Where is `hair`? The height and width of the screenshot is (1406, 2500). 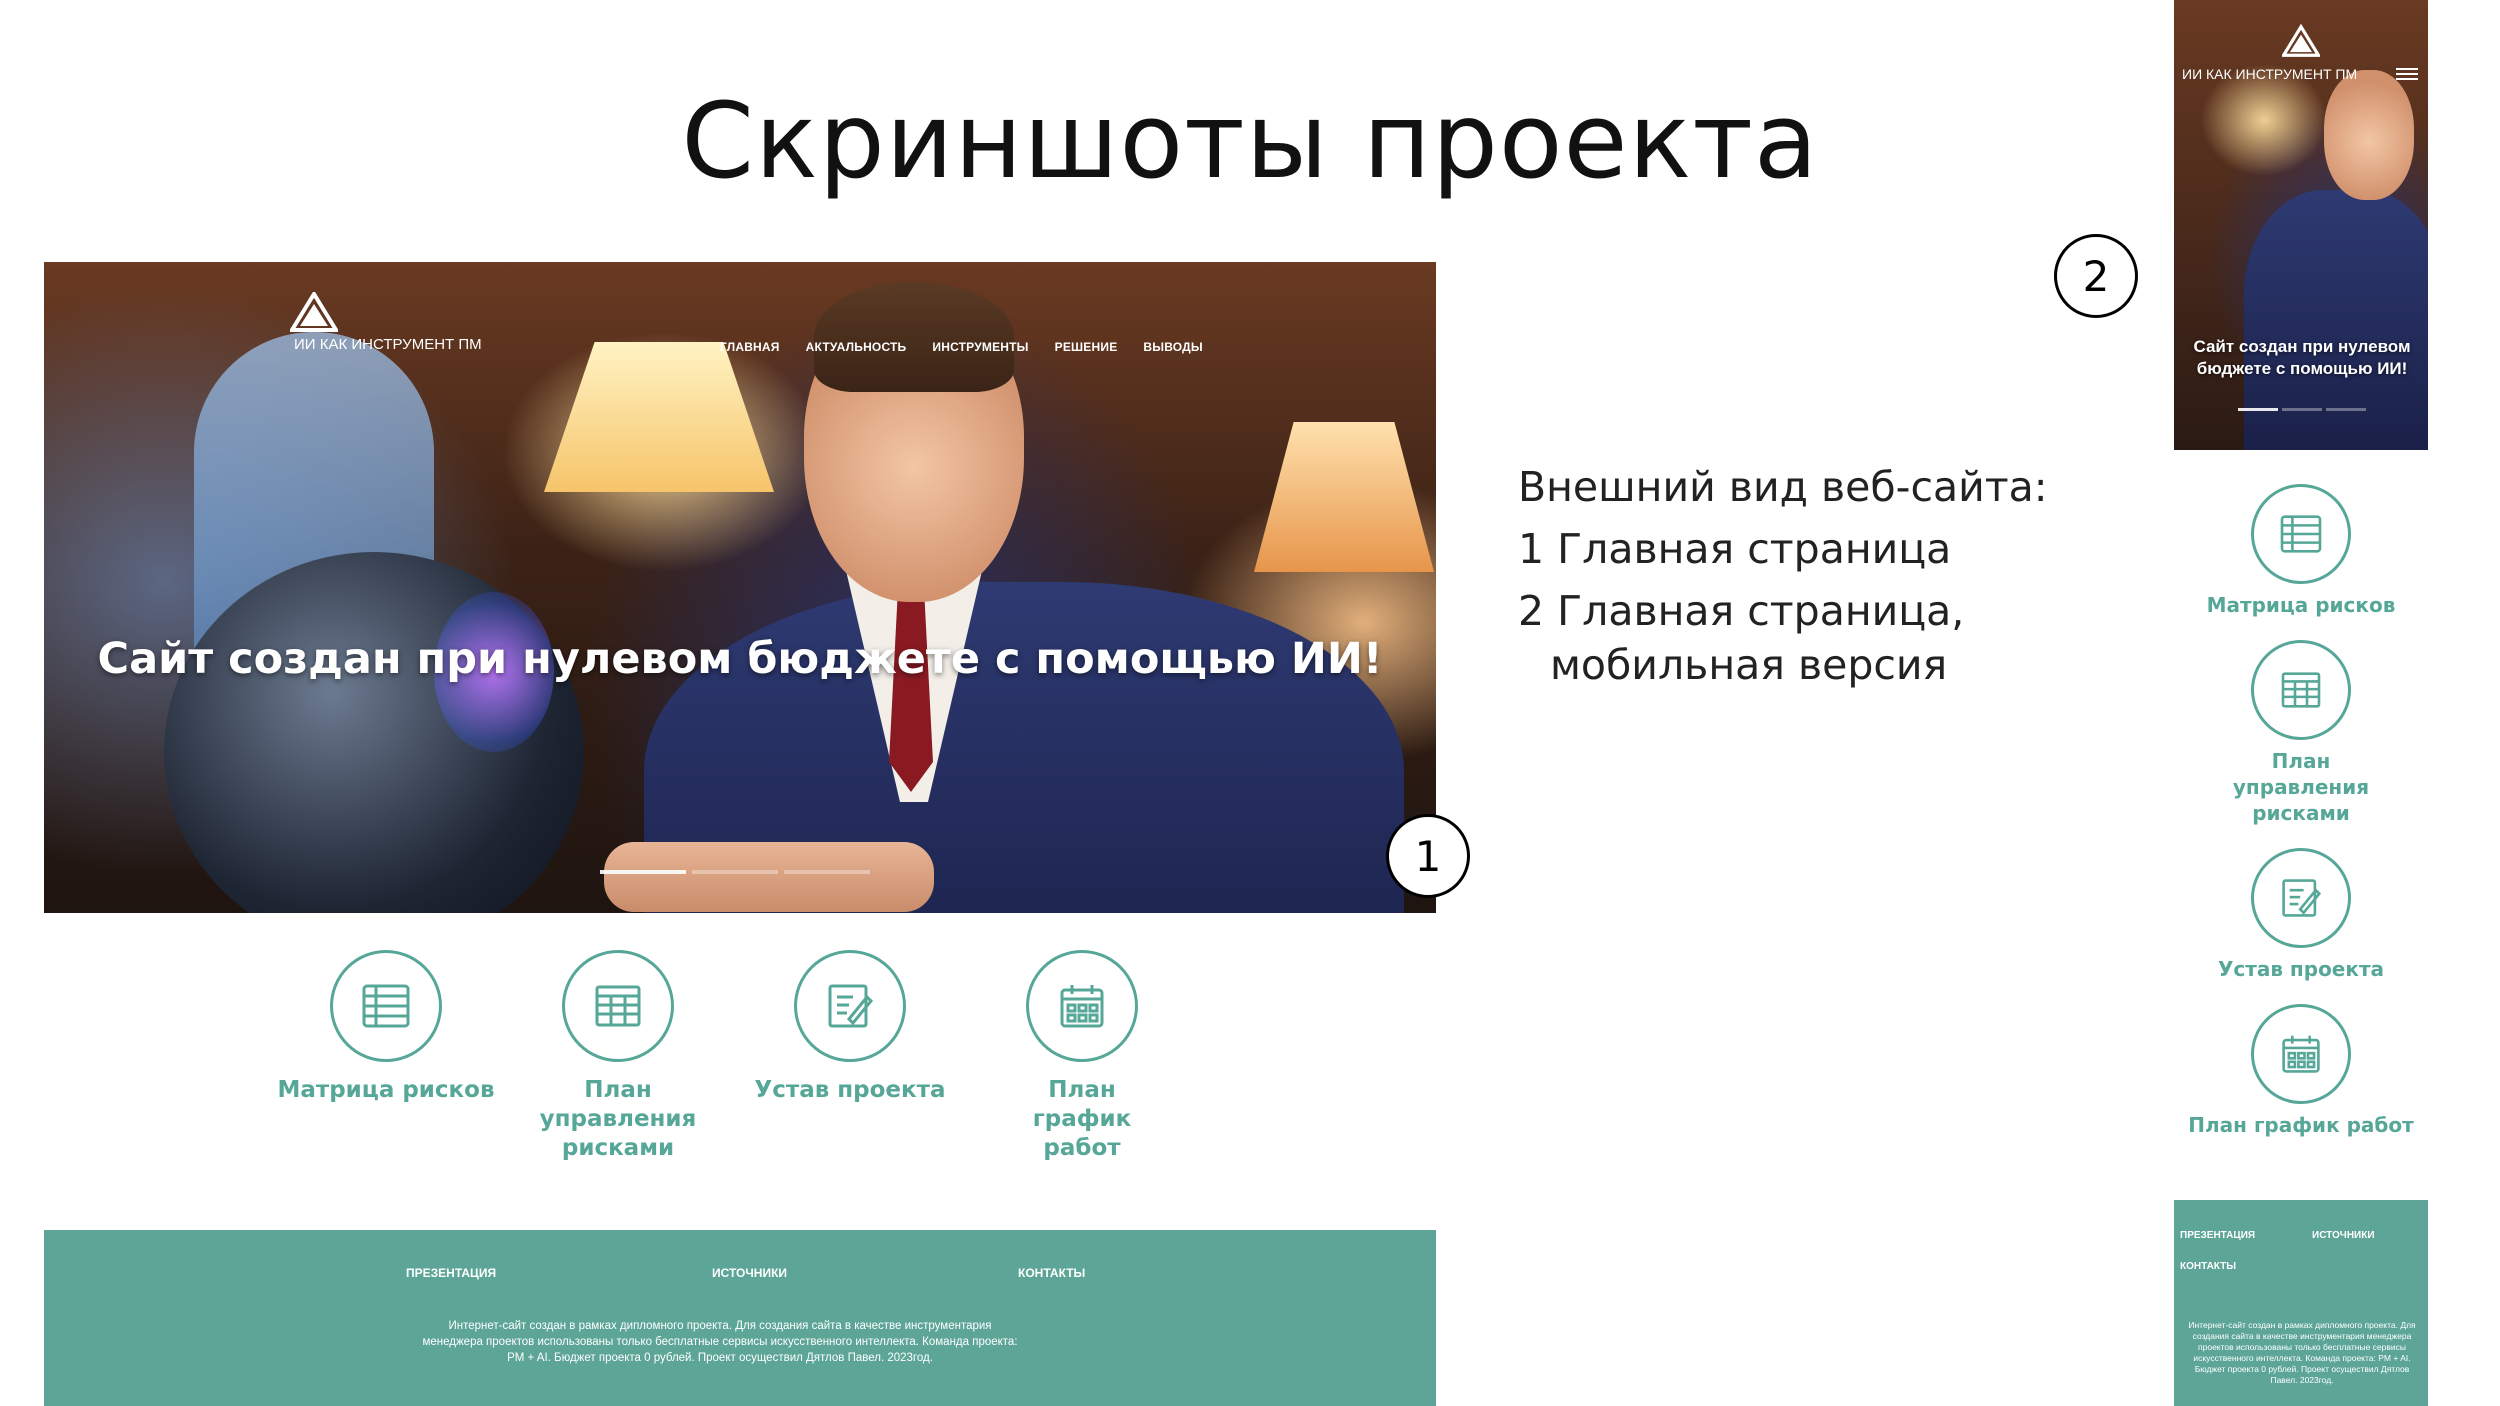 hair is located at coordinates (914, 337).